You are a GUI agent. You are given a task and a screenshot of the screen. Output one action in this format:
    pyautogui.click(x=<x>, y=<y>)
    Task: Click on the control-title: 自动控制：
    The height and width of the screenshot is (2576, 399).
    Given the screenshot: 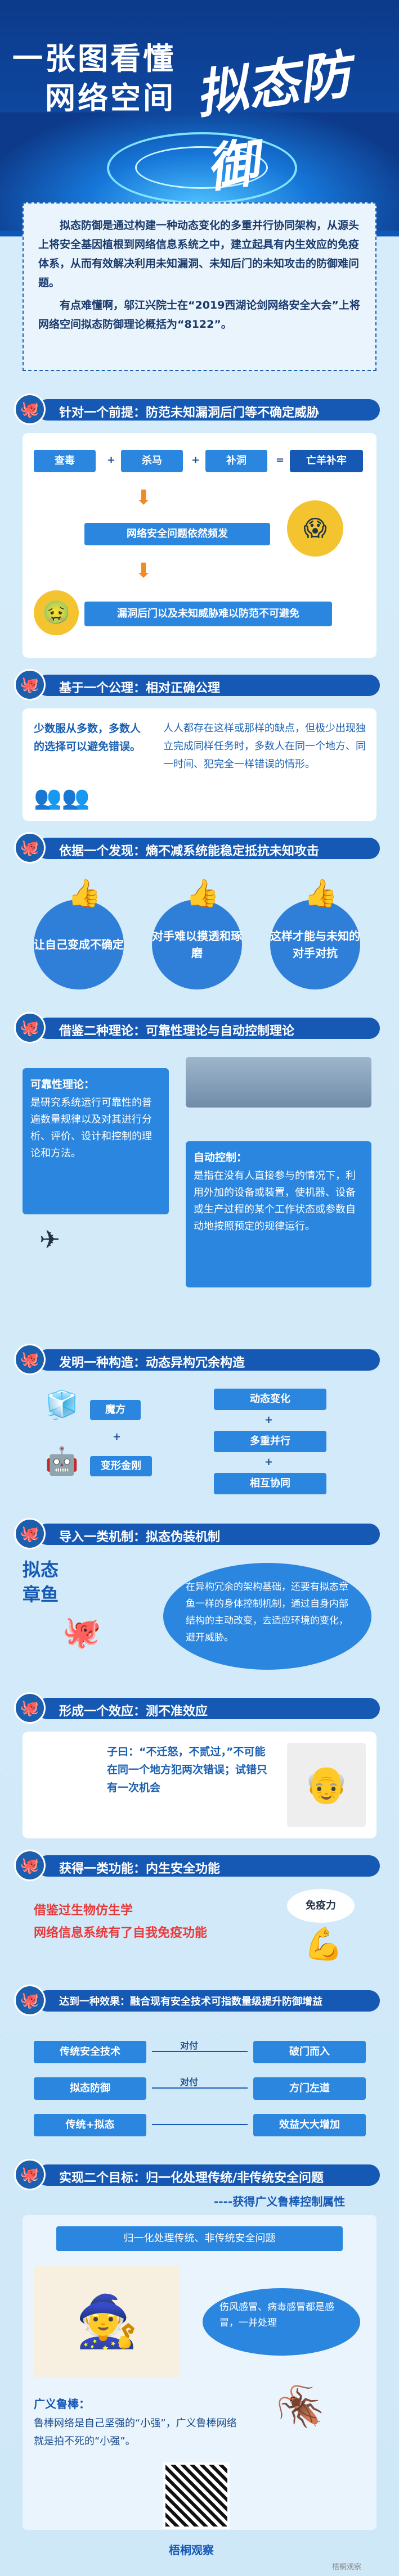 What is the action you would take?
    pyautogui.click(x=221, y=1157)
    